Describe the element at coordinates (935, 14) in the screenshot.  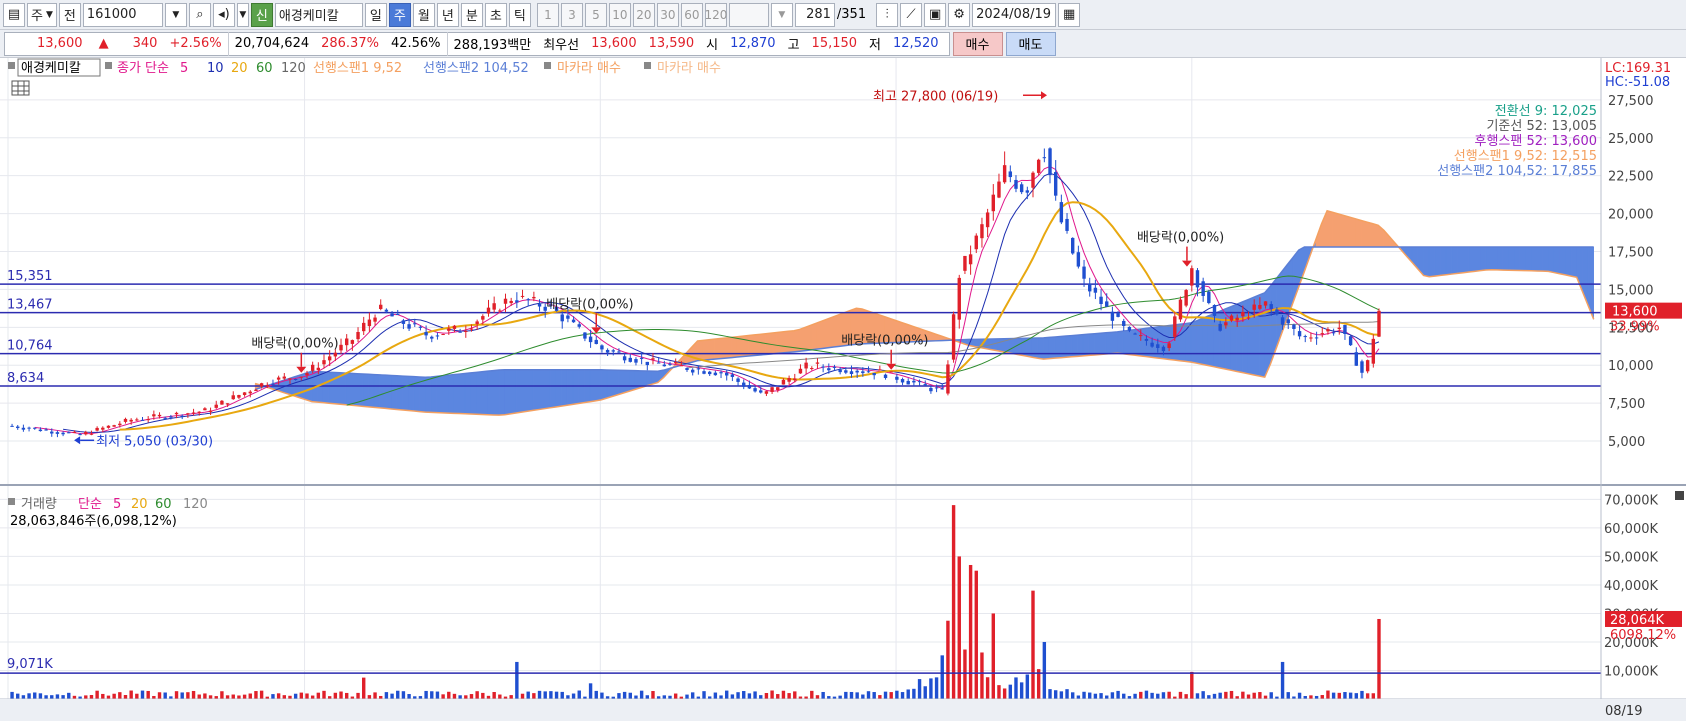
I see `save-icon: ▣` at that location.